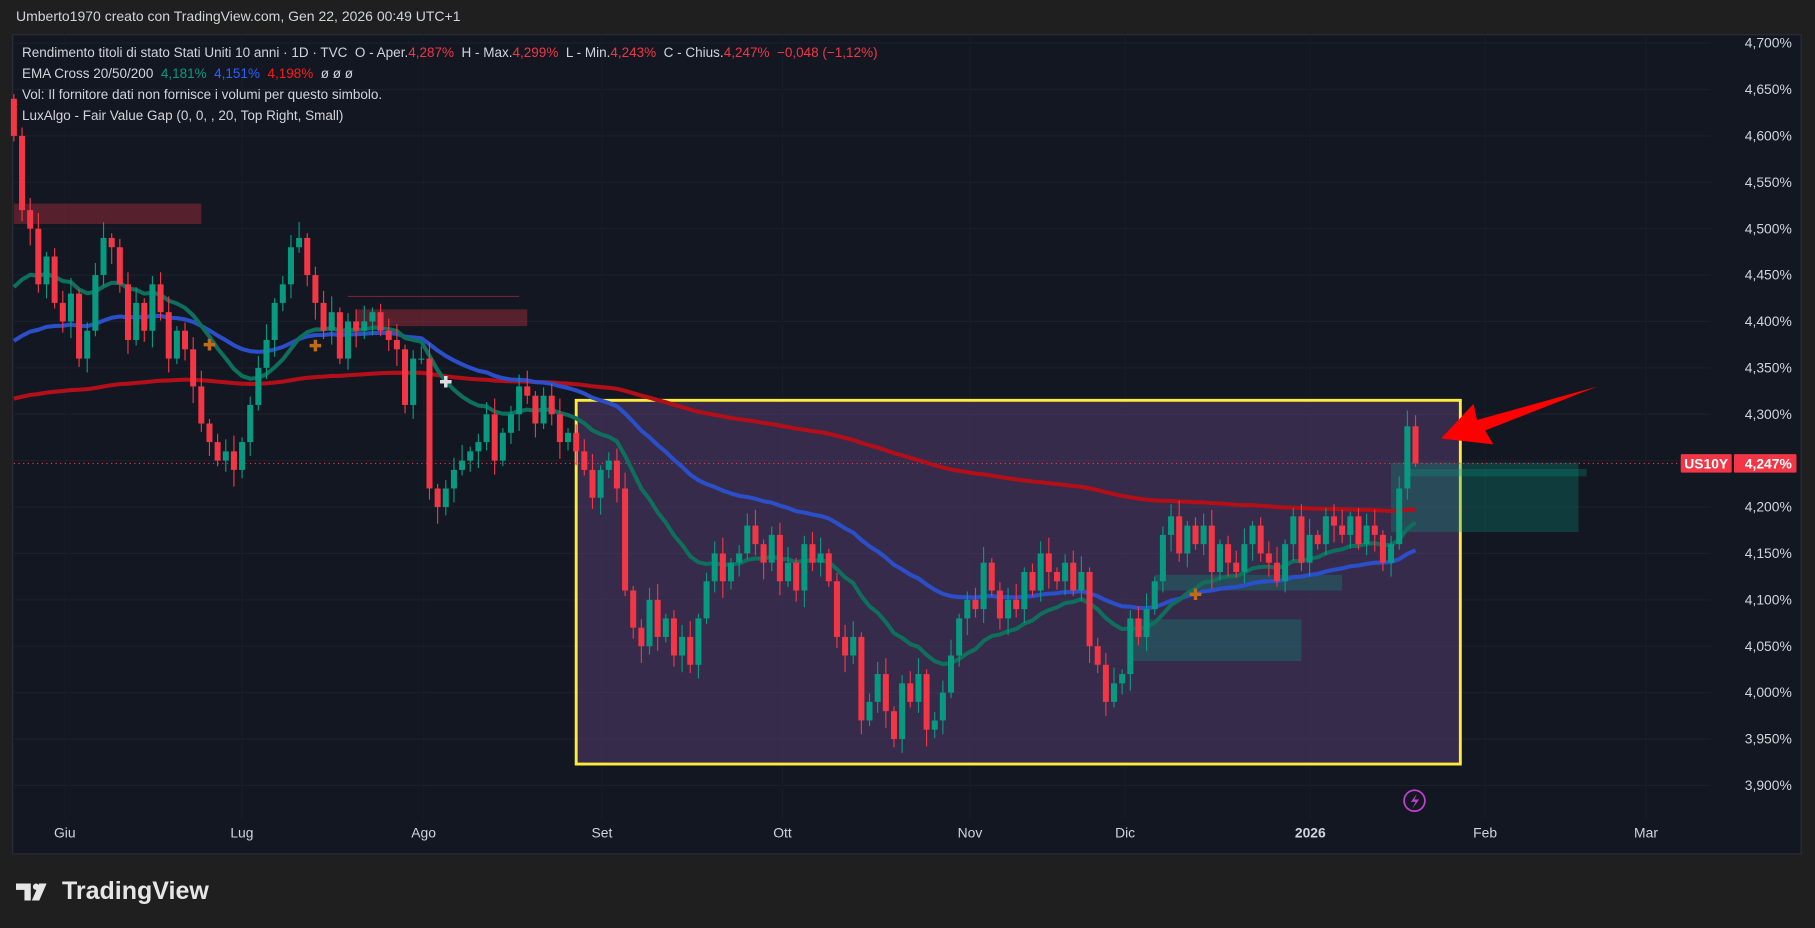  What do you see at coordinates (183, 73) in the screenshot?
I see `ema20-value: 4,181%` at bounding box center [183, 73].